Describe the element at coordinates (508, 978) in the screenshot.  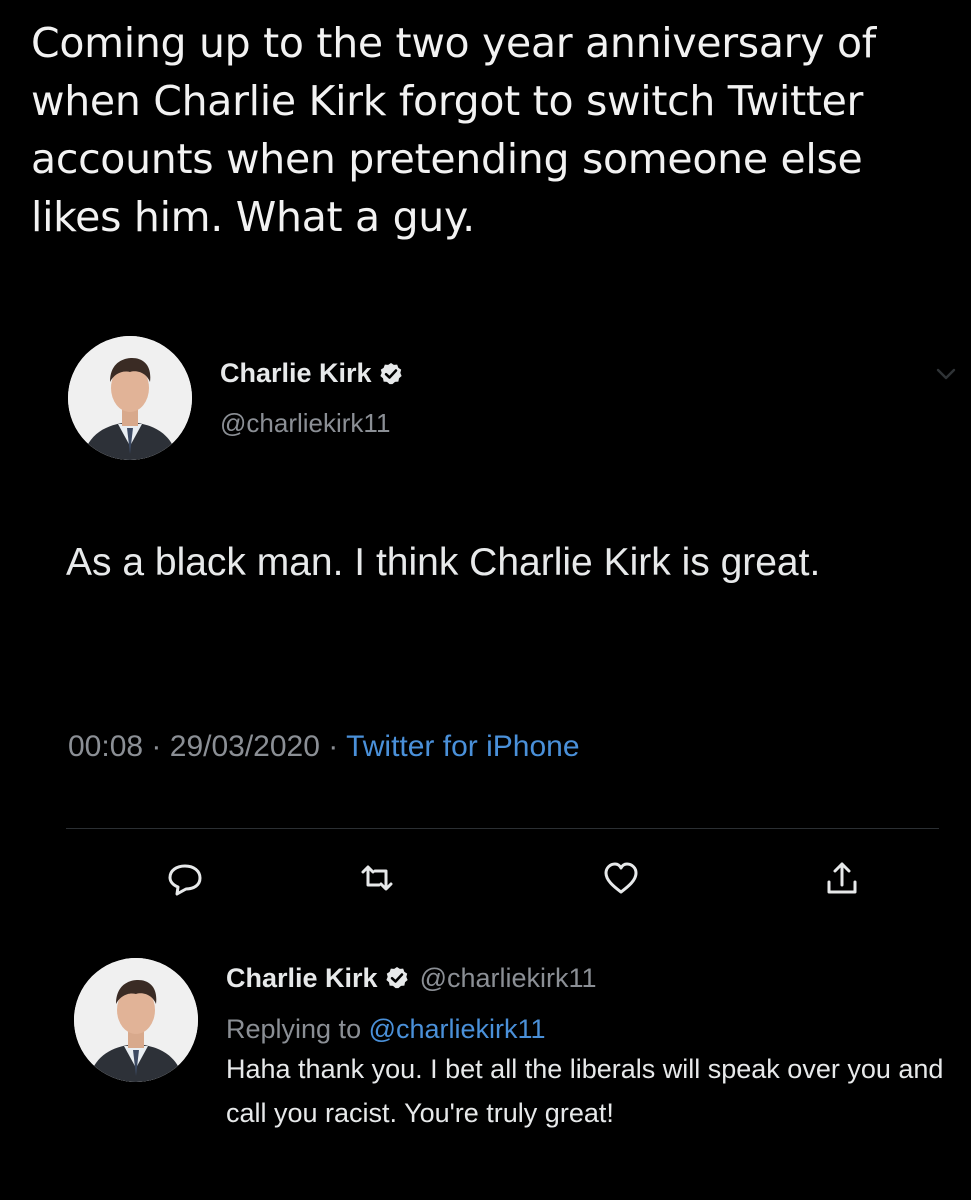
I see `reply-author-handle: @charliekirk11` at that location.